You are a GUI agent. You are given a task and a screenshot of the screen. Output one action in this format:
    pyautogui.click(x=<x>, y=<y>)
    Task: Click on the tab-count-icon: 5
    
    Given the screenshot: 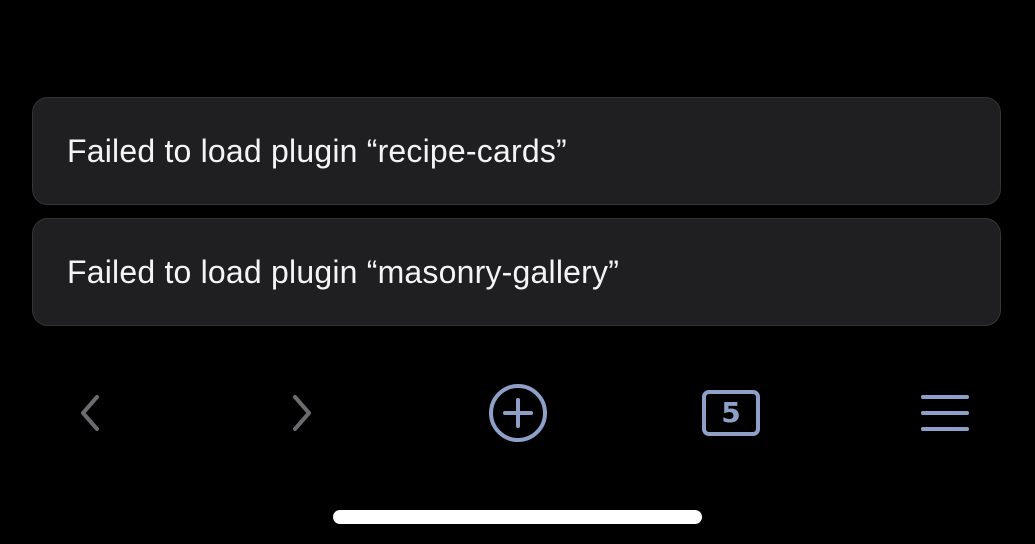 What is the action you would take?
    pyautogui.click(x=731, y=413)
    